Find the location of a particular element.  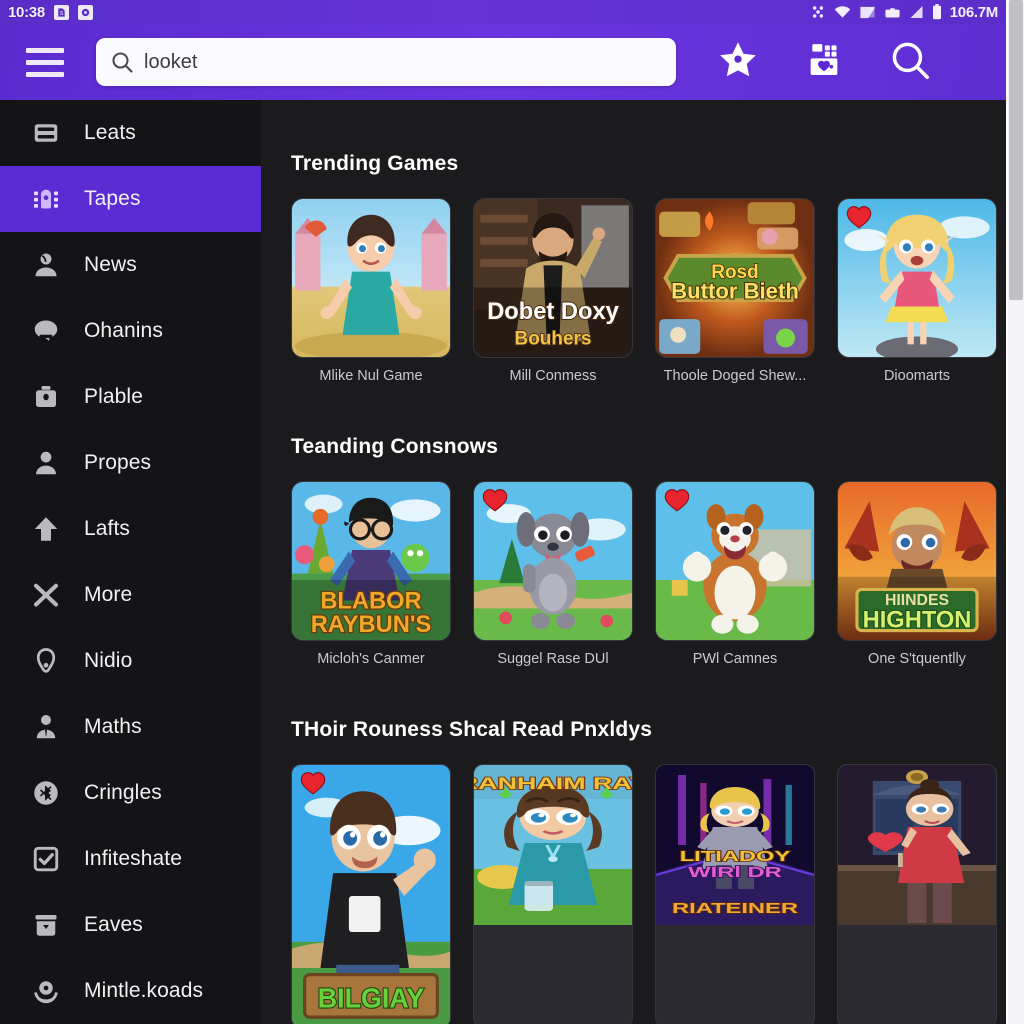

sidebar-item-eaves: Eaves is located at coordinates (130, 925).